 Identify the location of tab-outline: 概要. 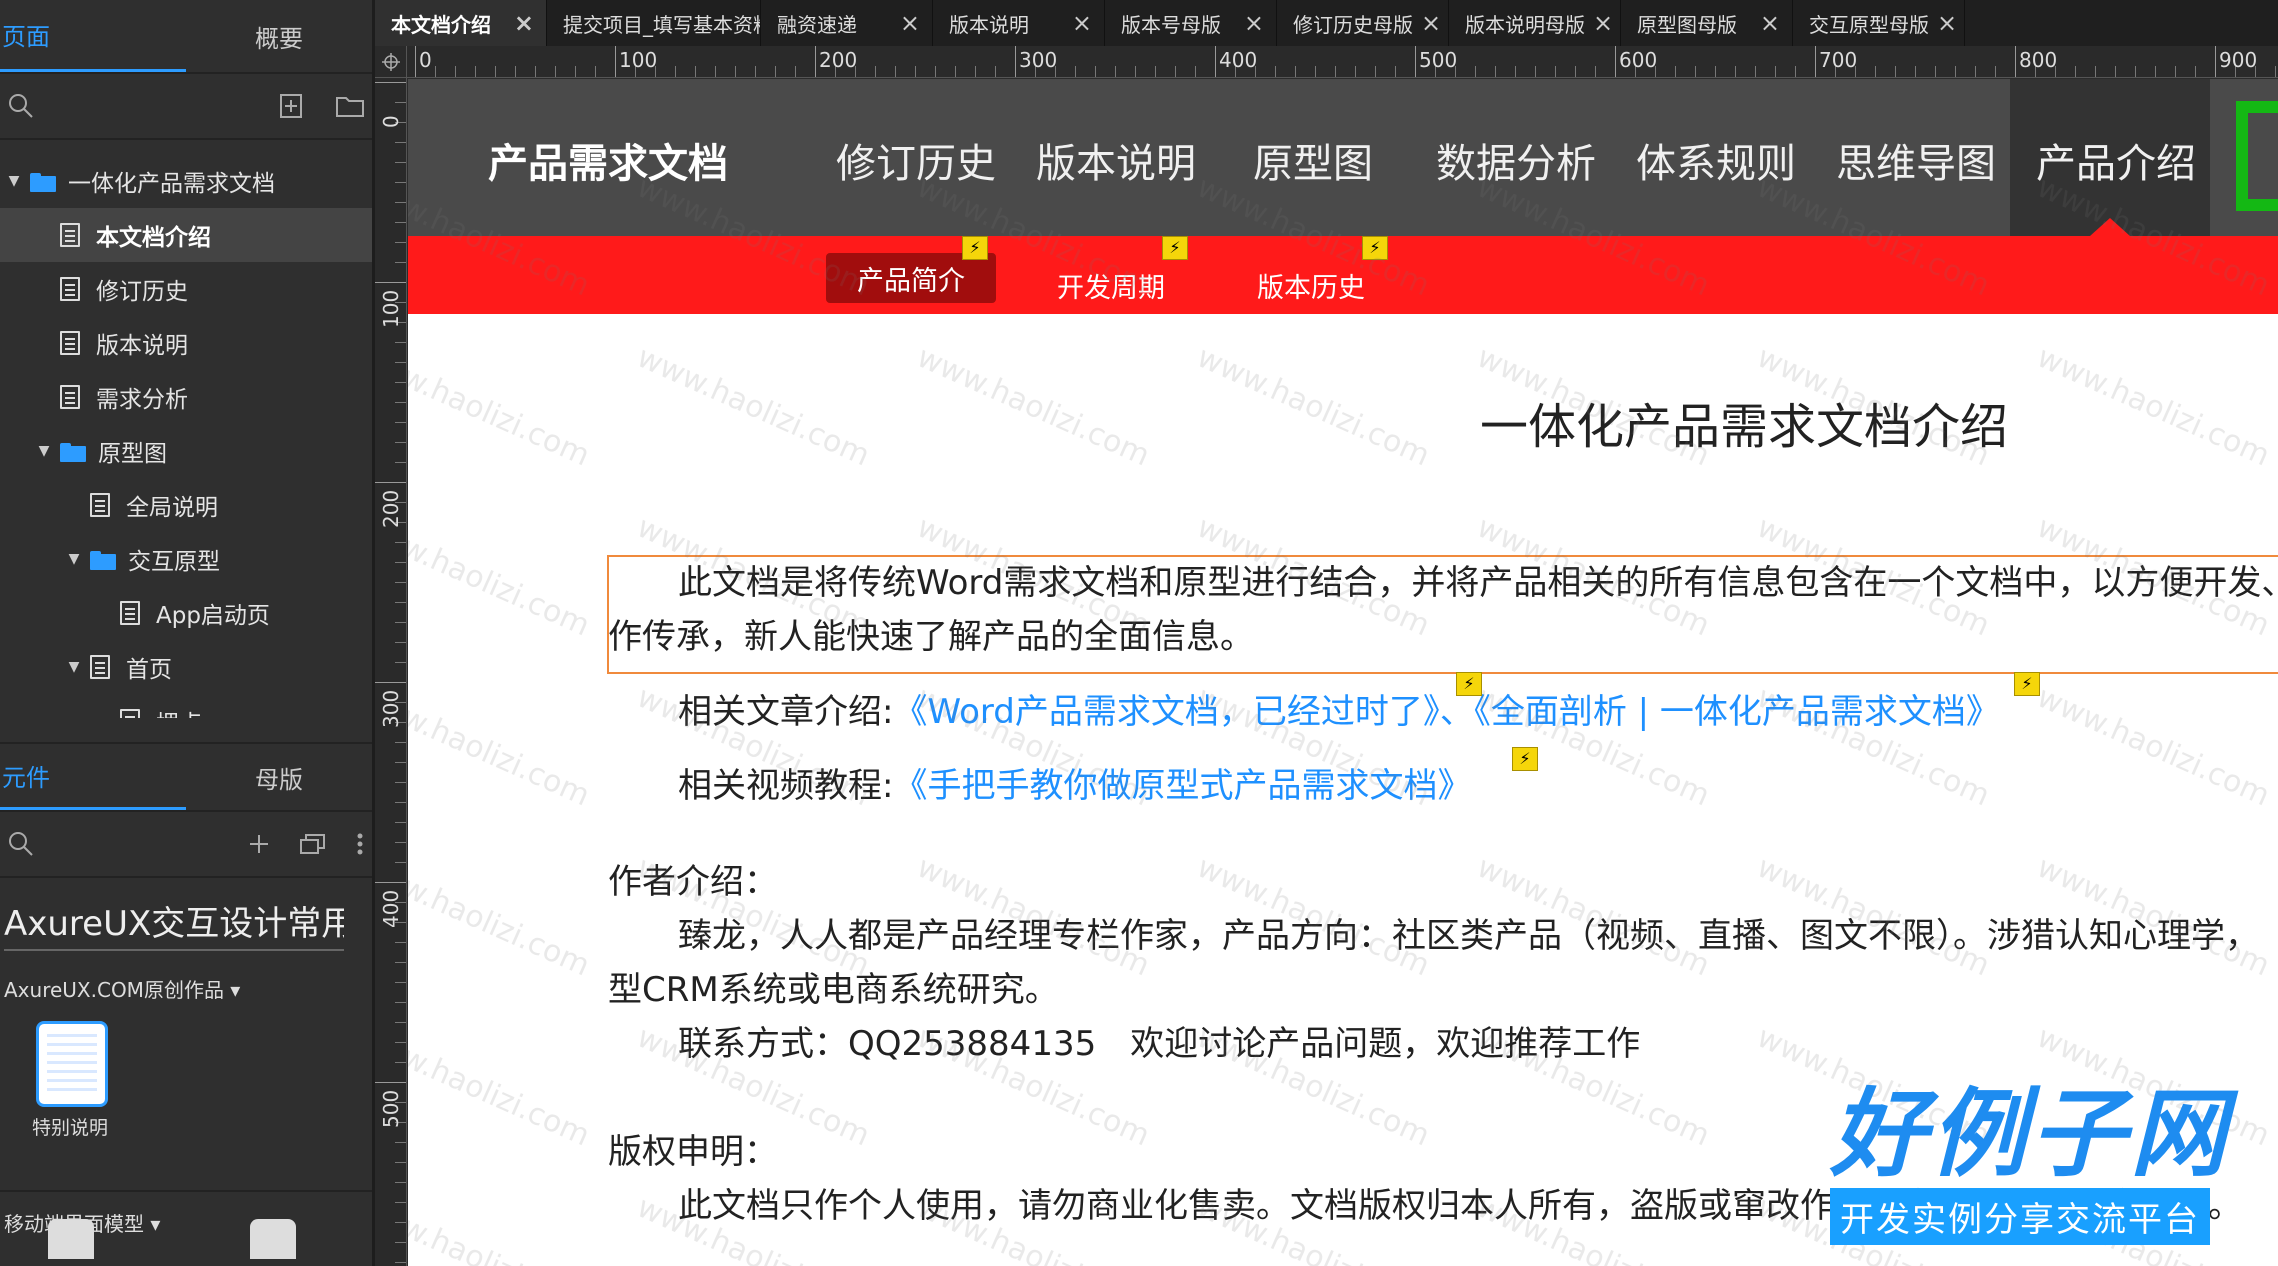
(279, 36).